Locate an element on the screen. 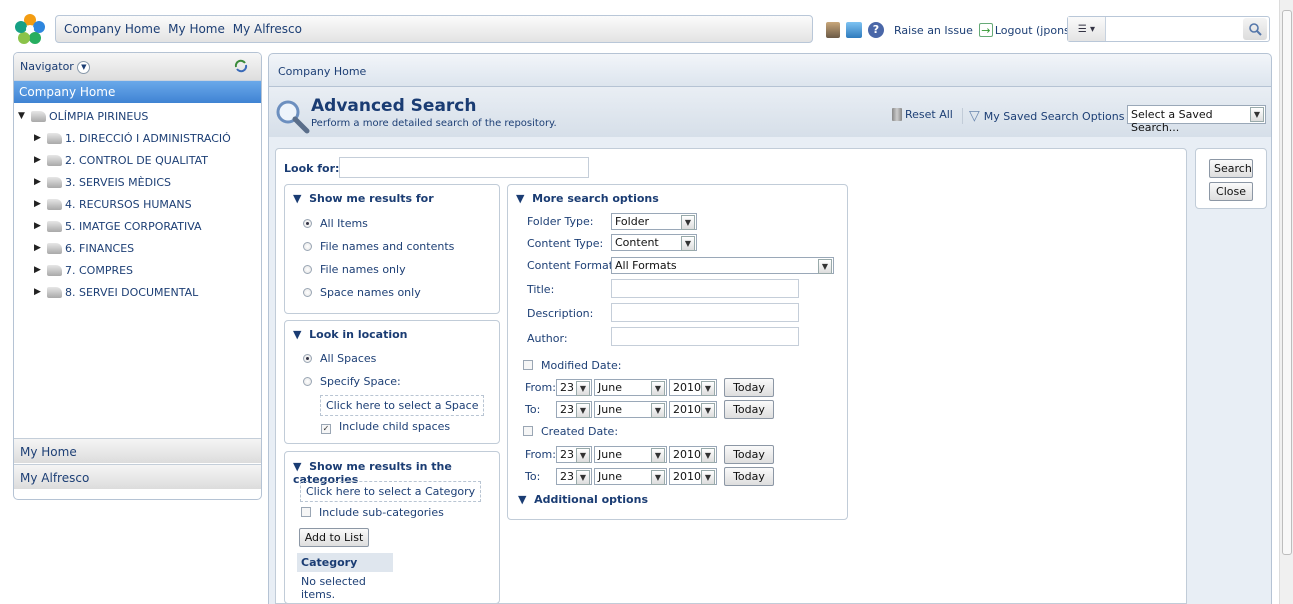  close-button: Close is located at coordinates (1231, 191).